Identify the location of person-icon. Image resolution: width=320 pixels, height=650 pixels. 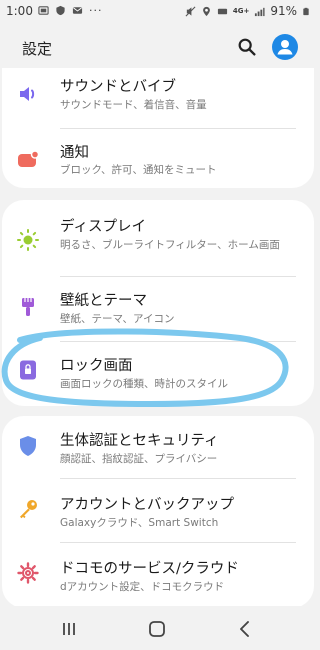
(285, 47).